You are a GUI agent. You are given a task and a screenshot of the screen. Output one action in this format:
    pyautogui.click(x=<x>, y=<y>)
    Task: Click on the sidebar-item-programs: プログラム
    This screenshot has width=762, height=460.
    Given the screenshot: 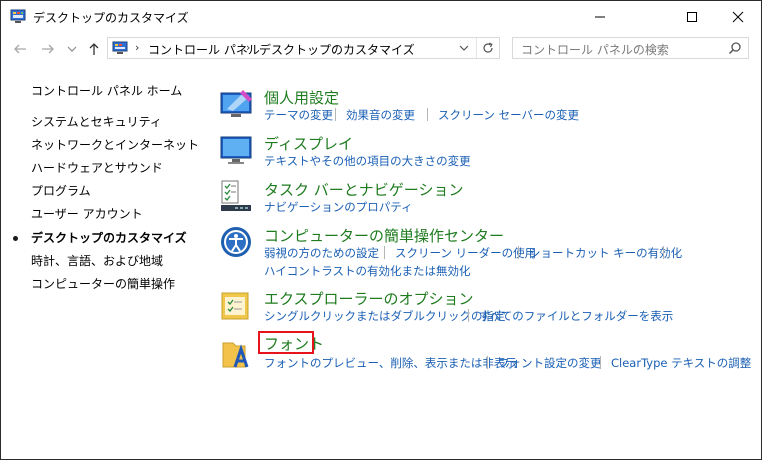 What is the action you would take?
    pyautogui.click(x=61, y=190)
    